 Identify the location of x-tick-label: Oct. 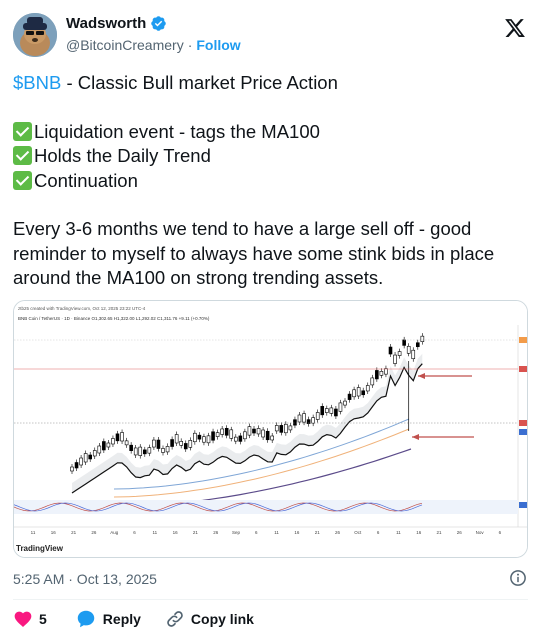
(358, 532).